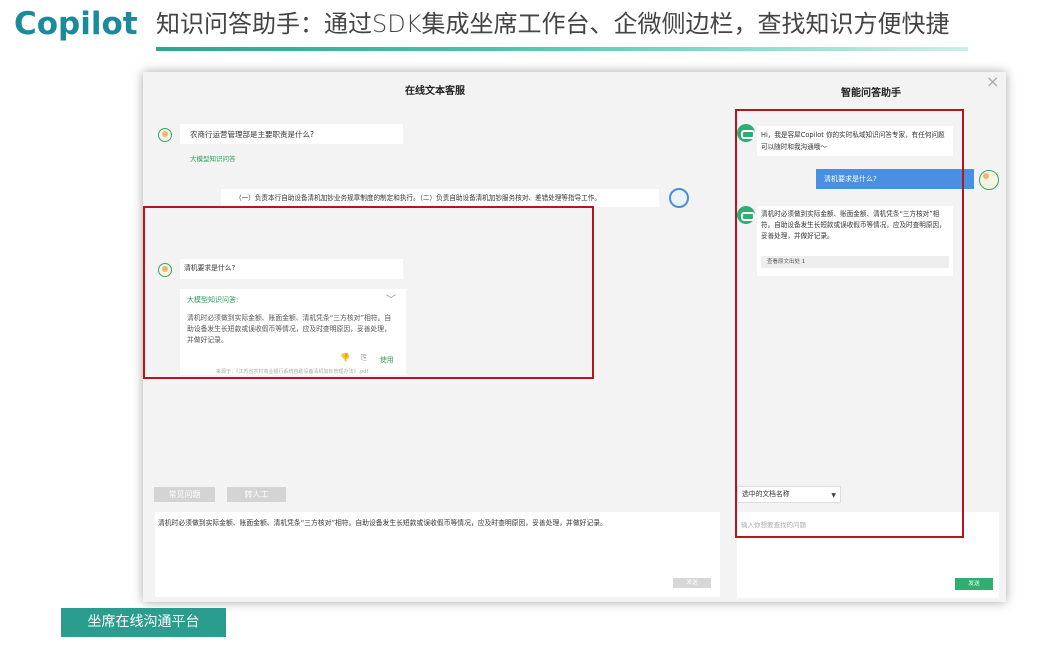 Image resolution: width=1052 pixels, height=648 pixels. What do you see at coordinates (992, 81) in the screenshot?
I see `close-icon: ×` at bounding box center [992, 81].